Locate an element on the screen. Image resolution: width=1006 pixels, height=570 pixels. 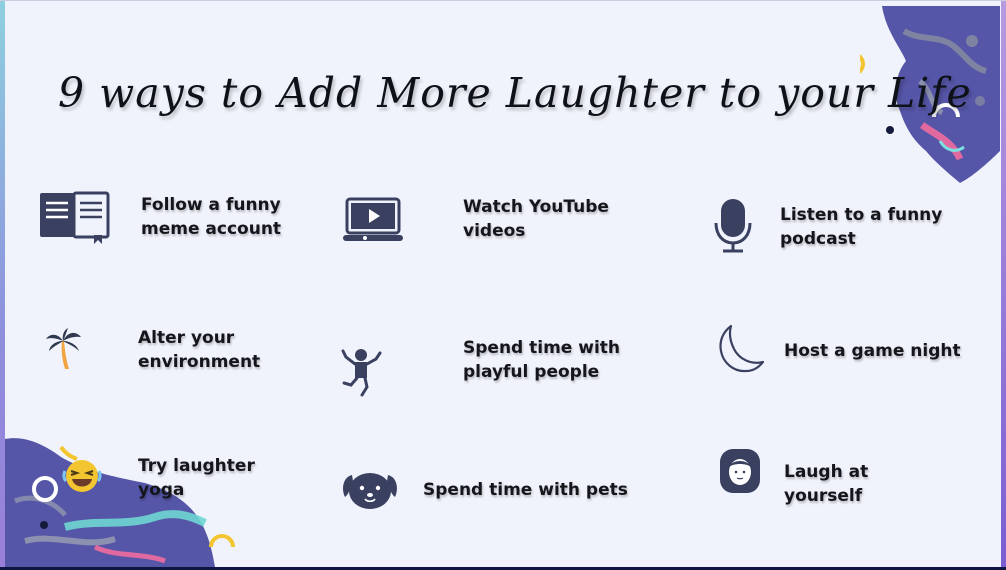
item-line: Spend time with pets is located at coordinates (525, 490).